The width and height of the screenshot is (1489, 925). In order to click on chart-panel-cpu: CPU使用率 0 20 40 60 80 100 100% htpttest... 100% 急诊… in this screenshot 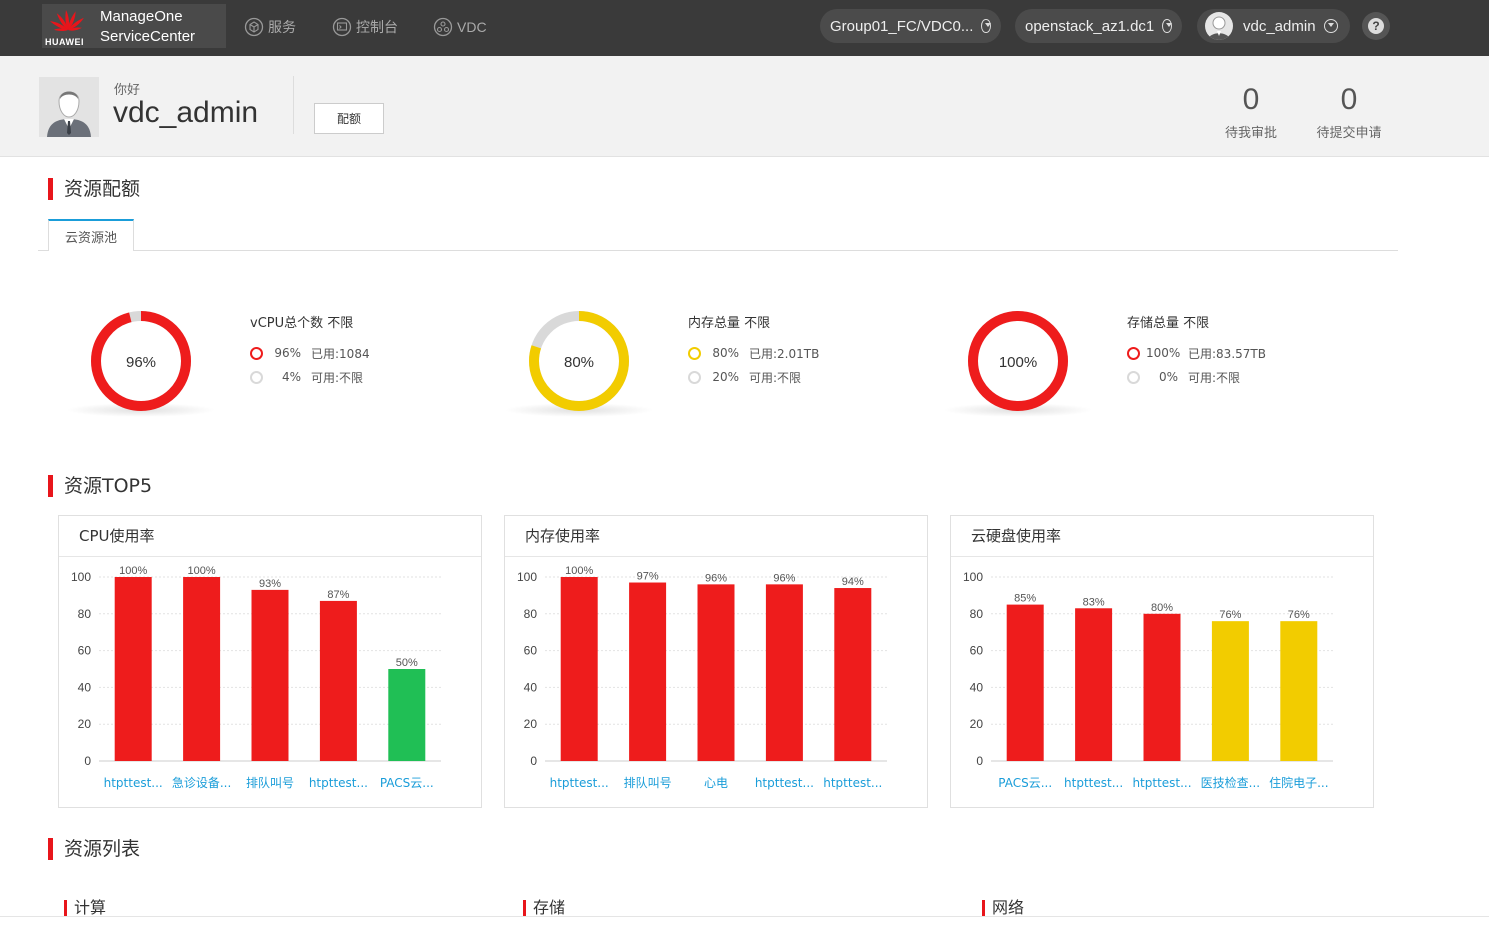, I will do `click(270, 661)`.